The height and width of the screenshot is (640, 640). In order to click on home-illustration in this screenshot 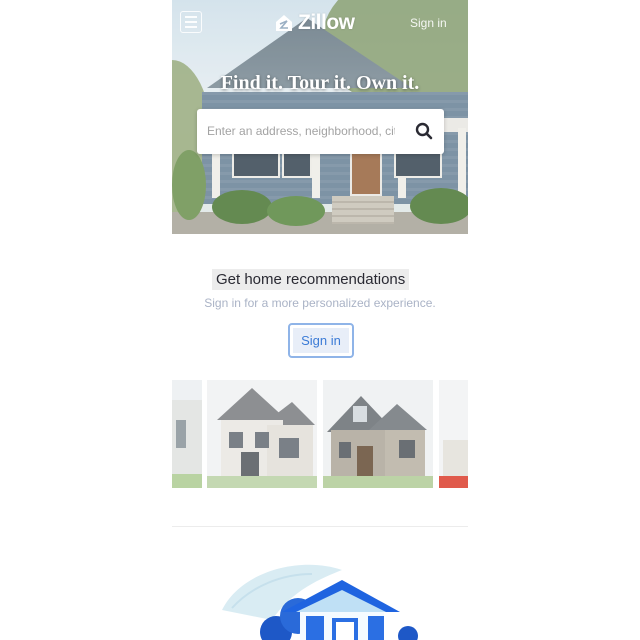, I will do `click(320, 602)`.